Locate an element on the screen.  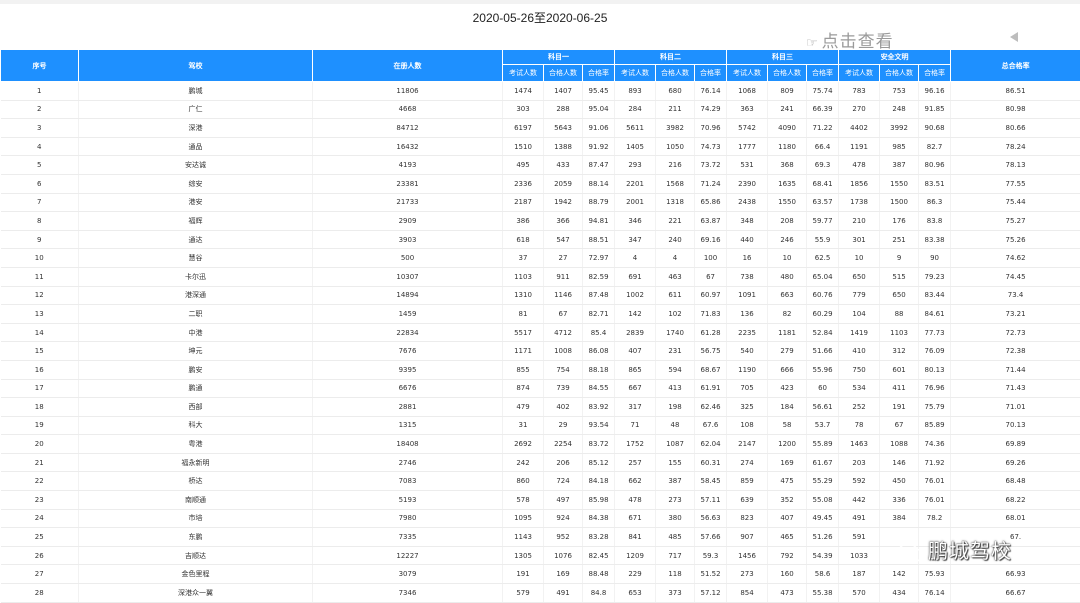
cell-no: 7 is located at coordinates (40, 202).